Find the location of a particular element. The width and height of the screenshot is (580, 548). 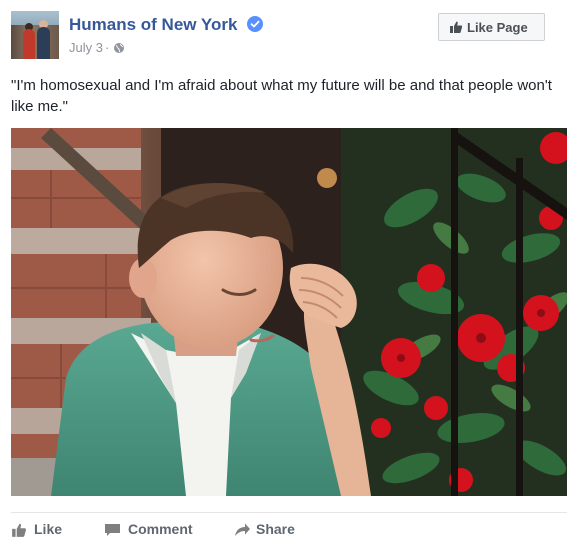

verified-badge-icon is located at coordinates (255, 24).